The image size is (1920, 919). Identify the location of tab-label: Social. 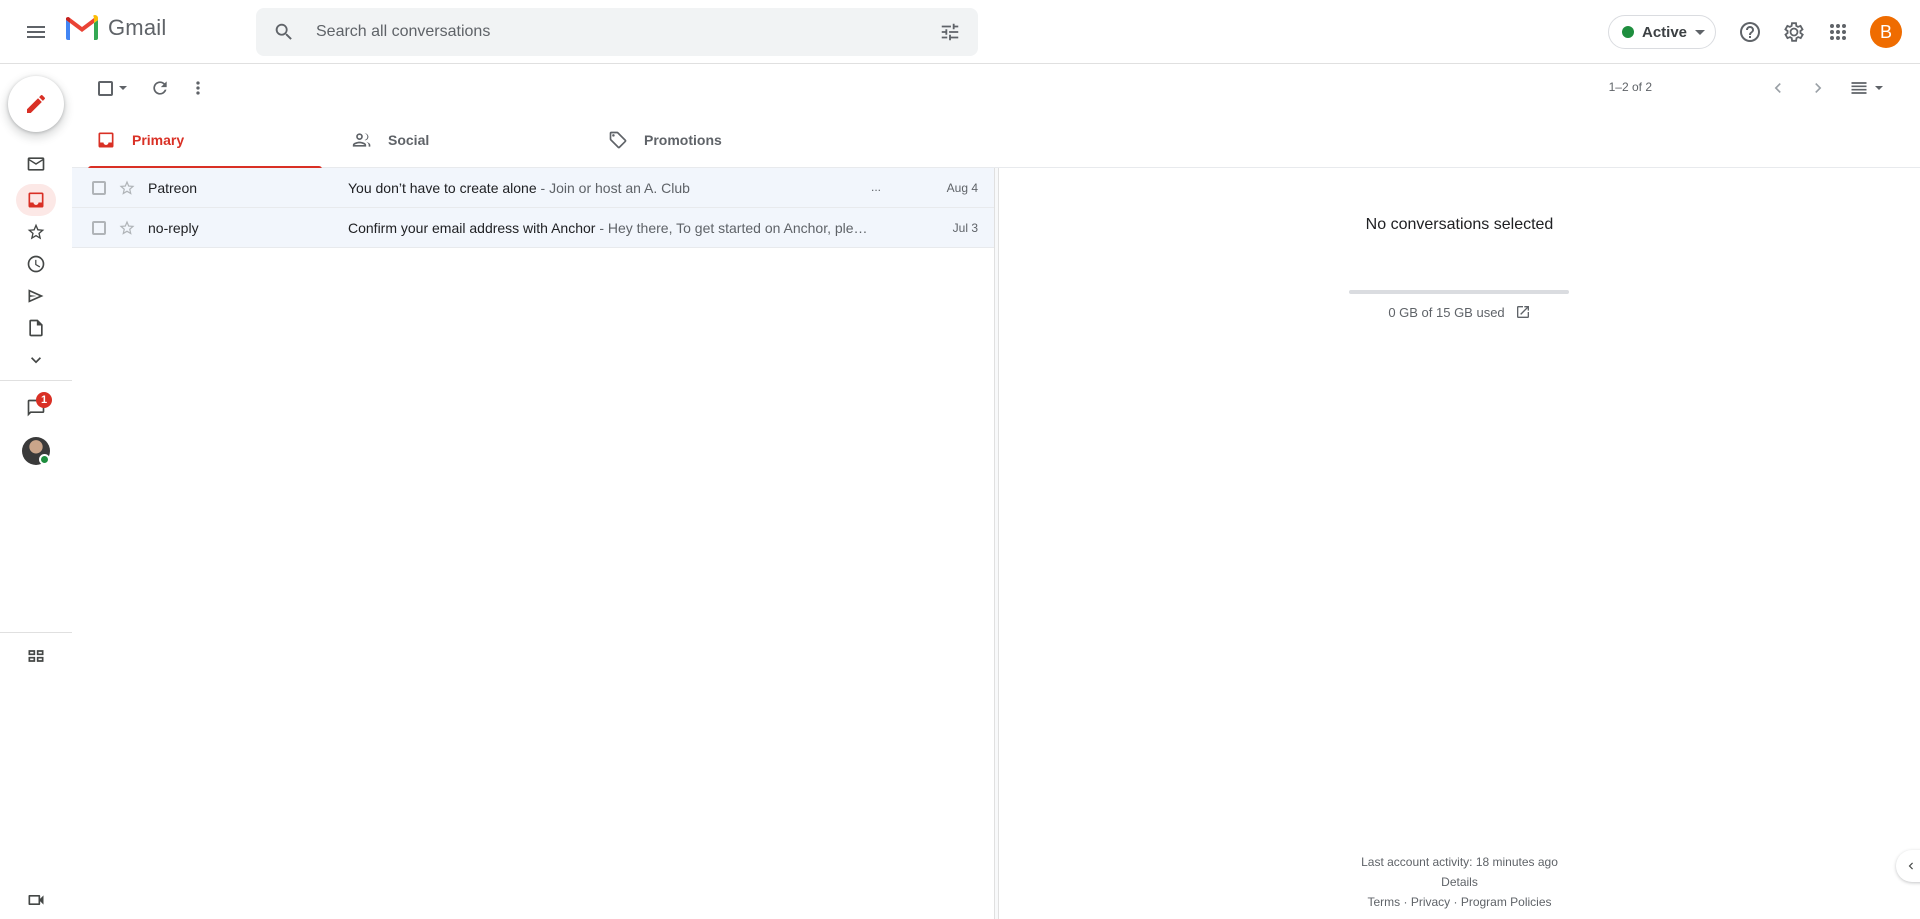
(409, 140).